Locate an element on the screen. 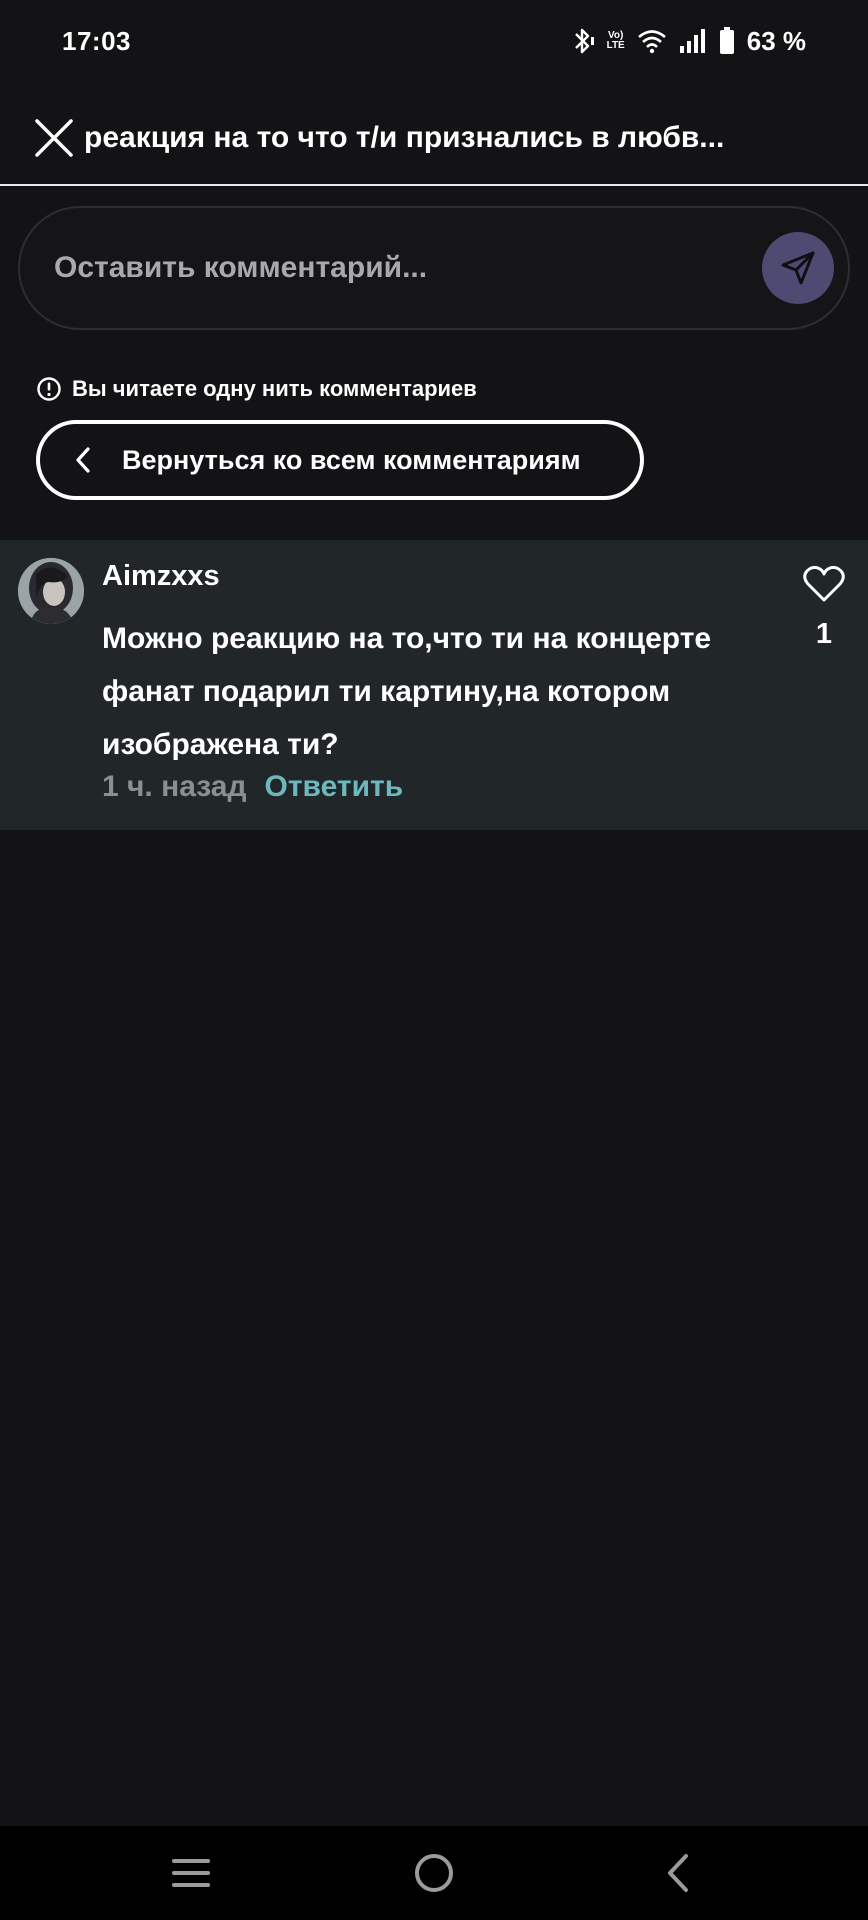 The image size is (868, 1920). volte-icon: Vo) LTE is located at coordinates (616, 41).